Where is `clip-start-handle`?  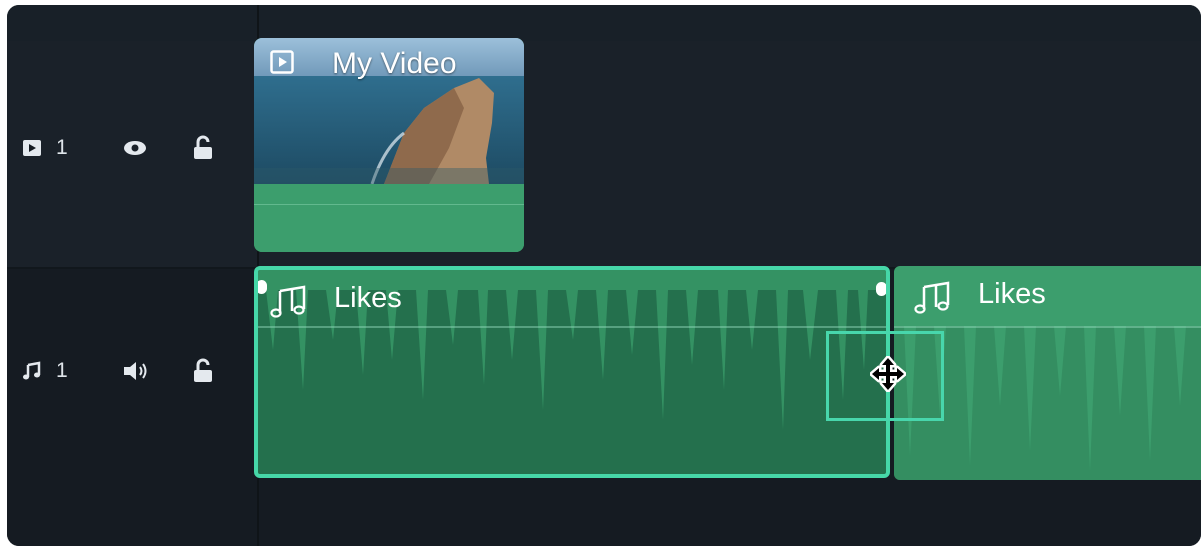 clip-start-handle is located at coordinates (262, 287).